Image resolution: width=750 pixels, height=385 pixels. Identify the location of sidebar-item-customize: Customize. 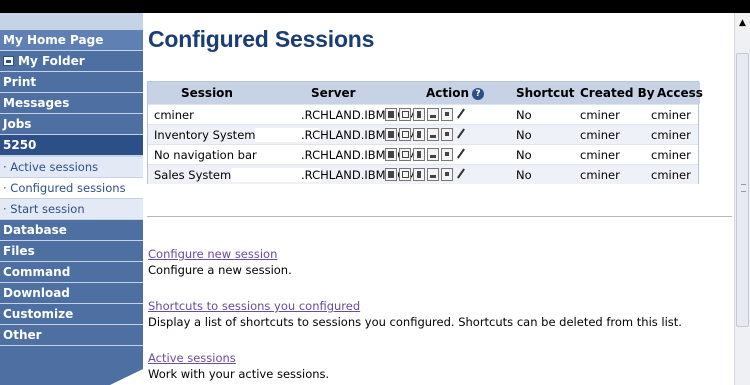
(71, 314).